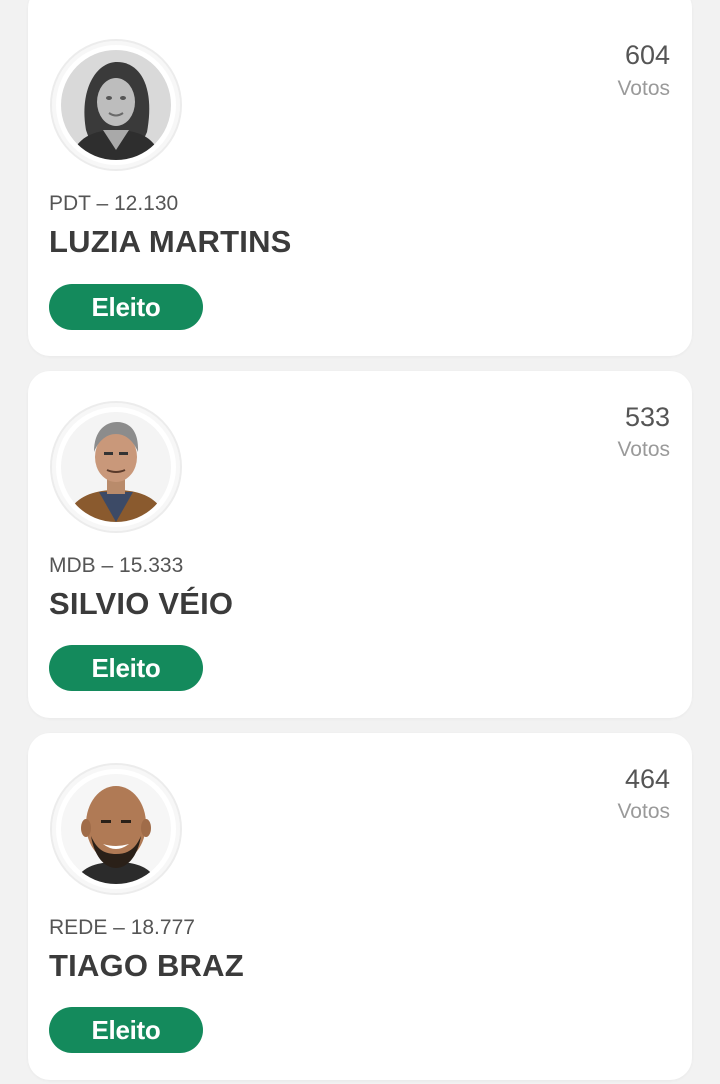 Image resolution: width=720 pixels, height=1084 pixels. I want to click on candidate-name: SILVIO VÉIO, so click(141, 603).